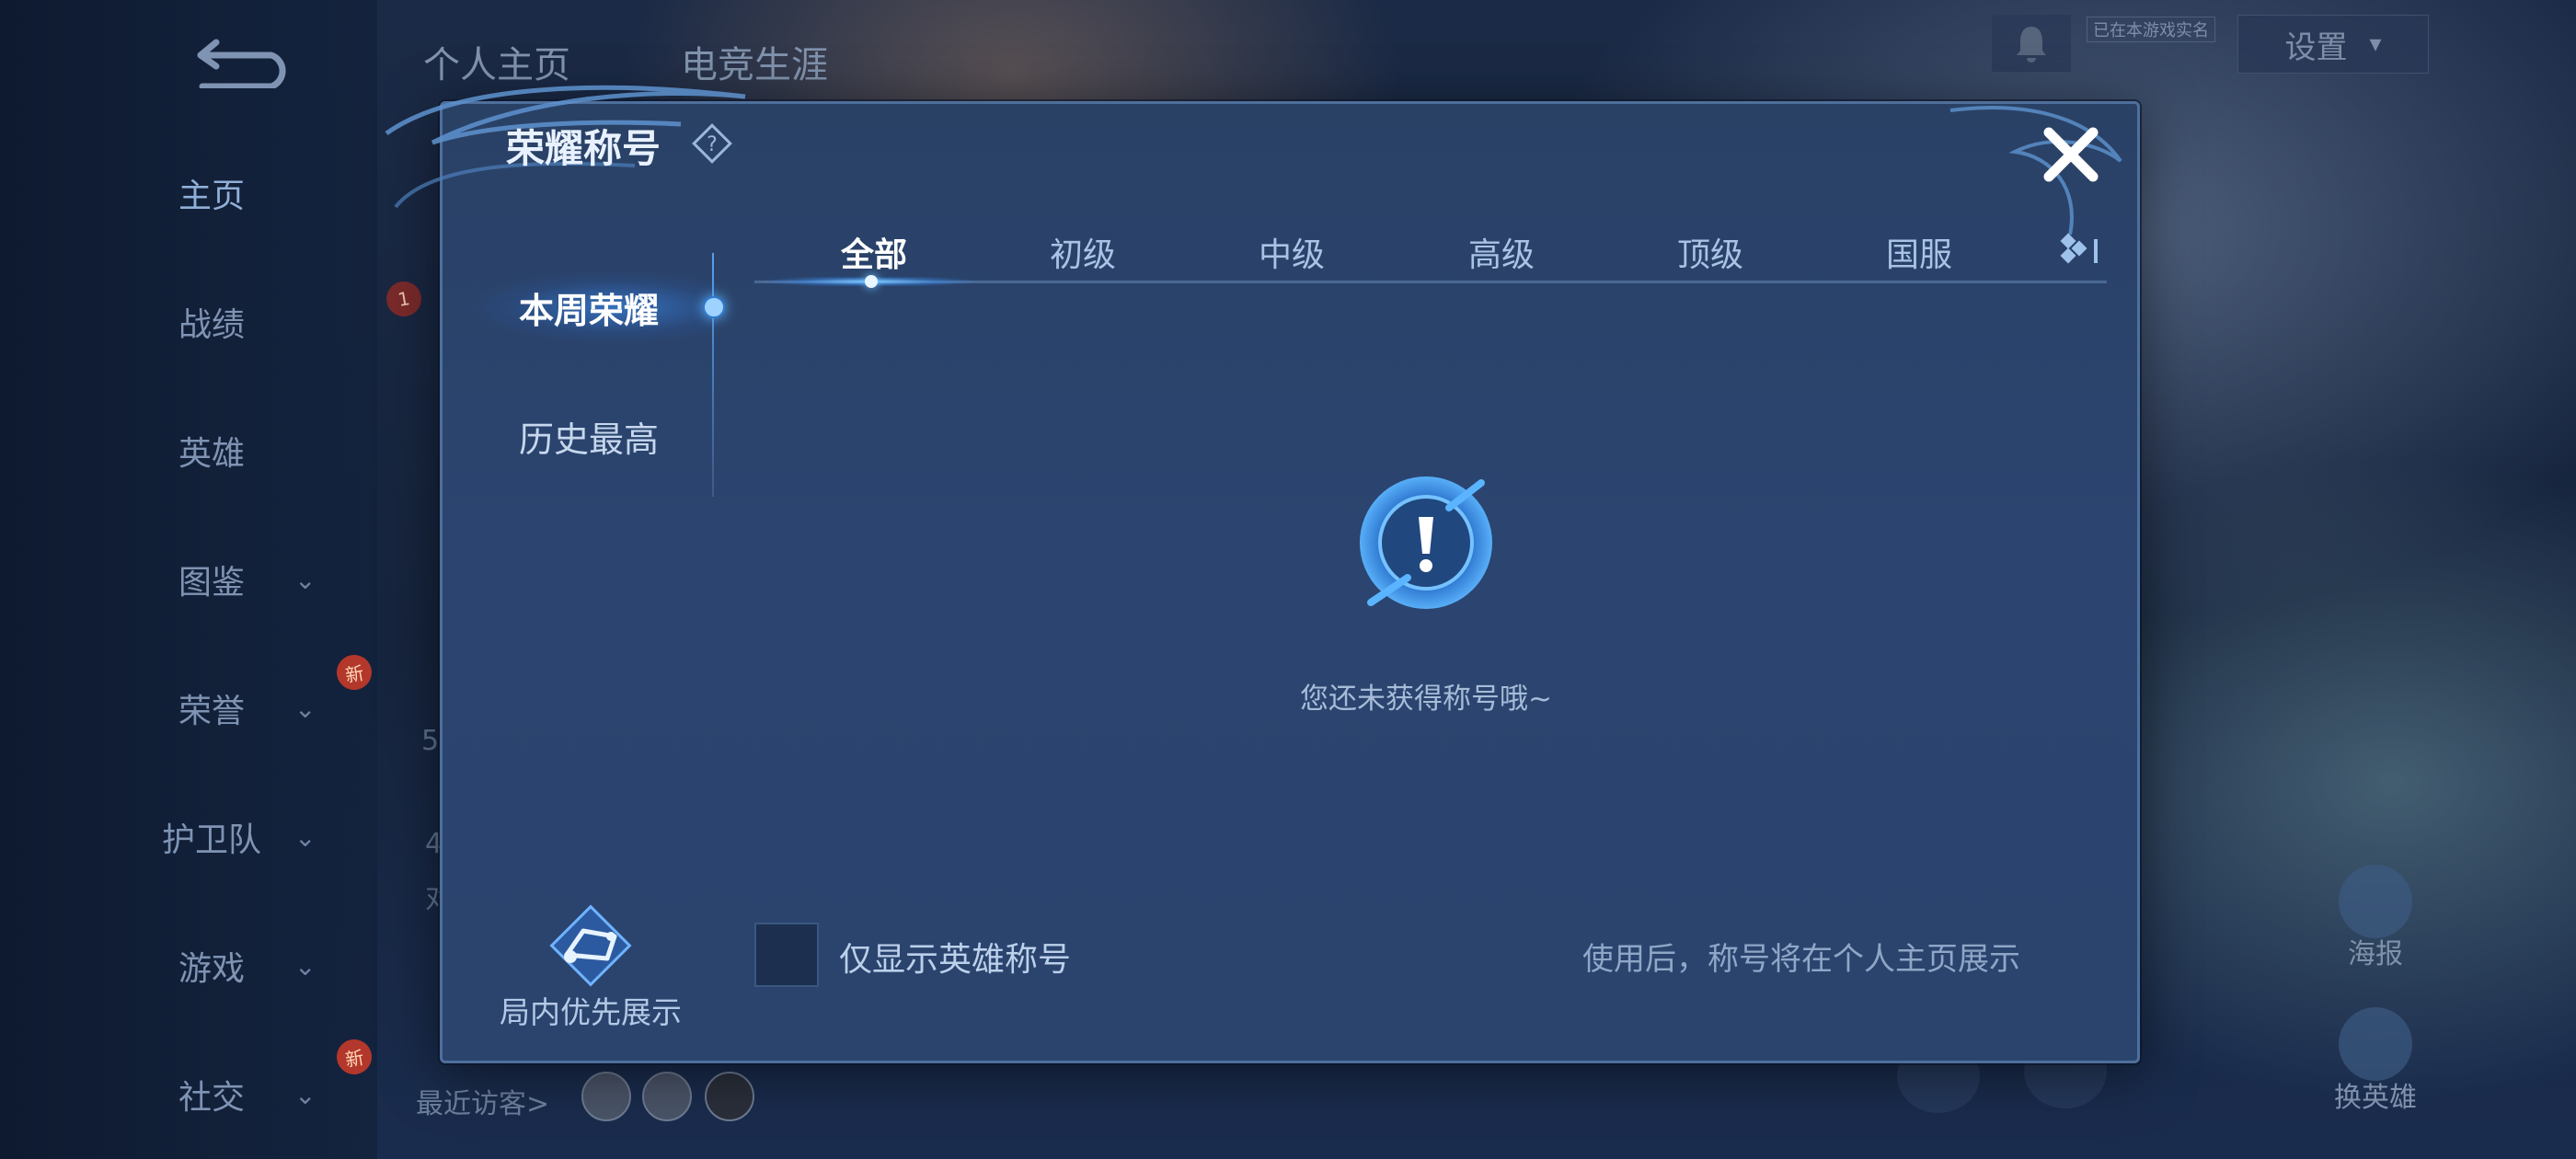 This screenshot has height=1159, width=2576. Describe the element at coordinates (754, 61) in the screenshot. I see `tab-esports: 电竞生涯` at that location.